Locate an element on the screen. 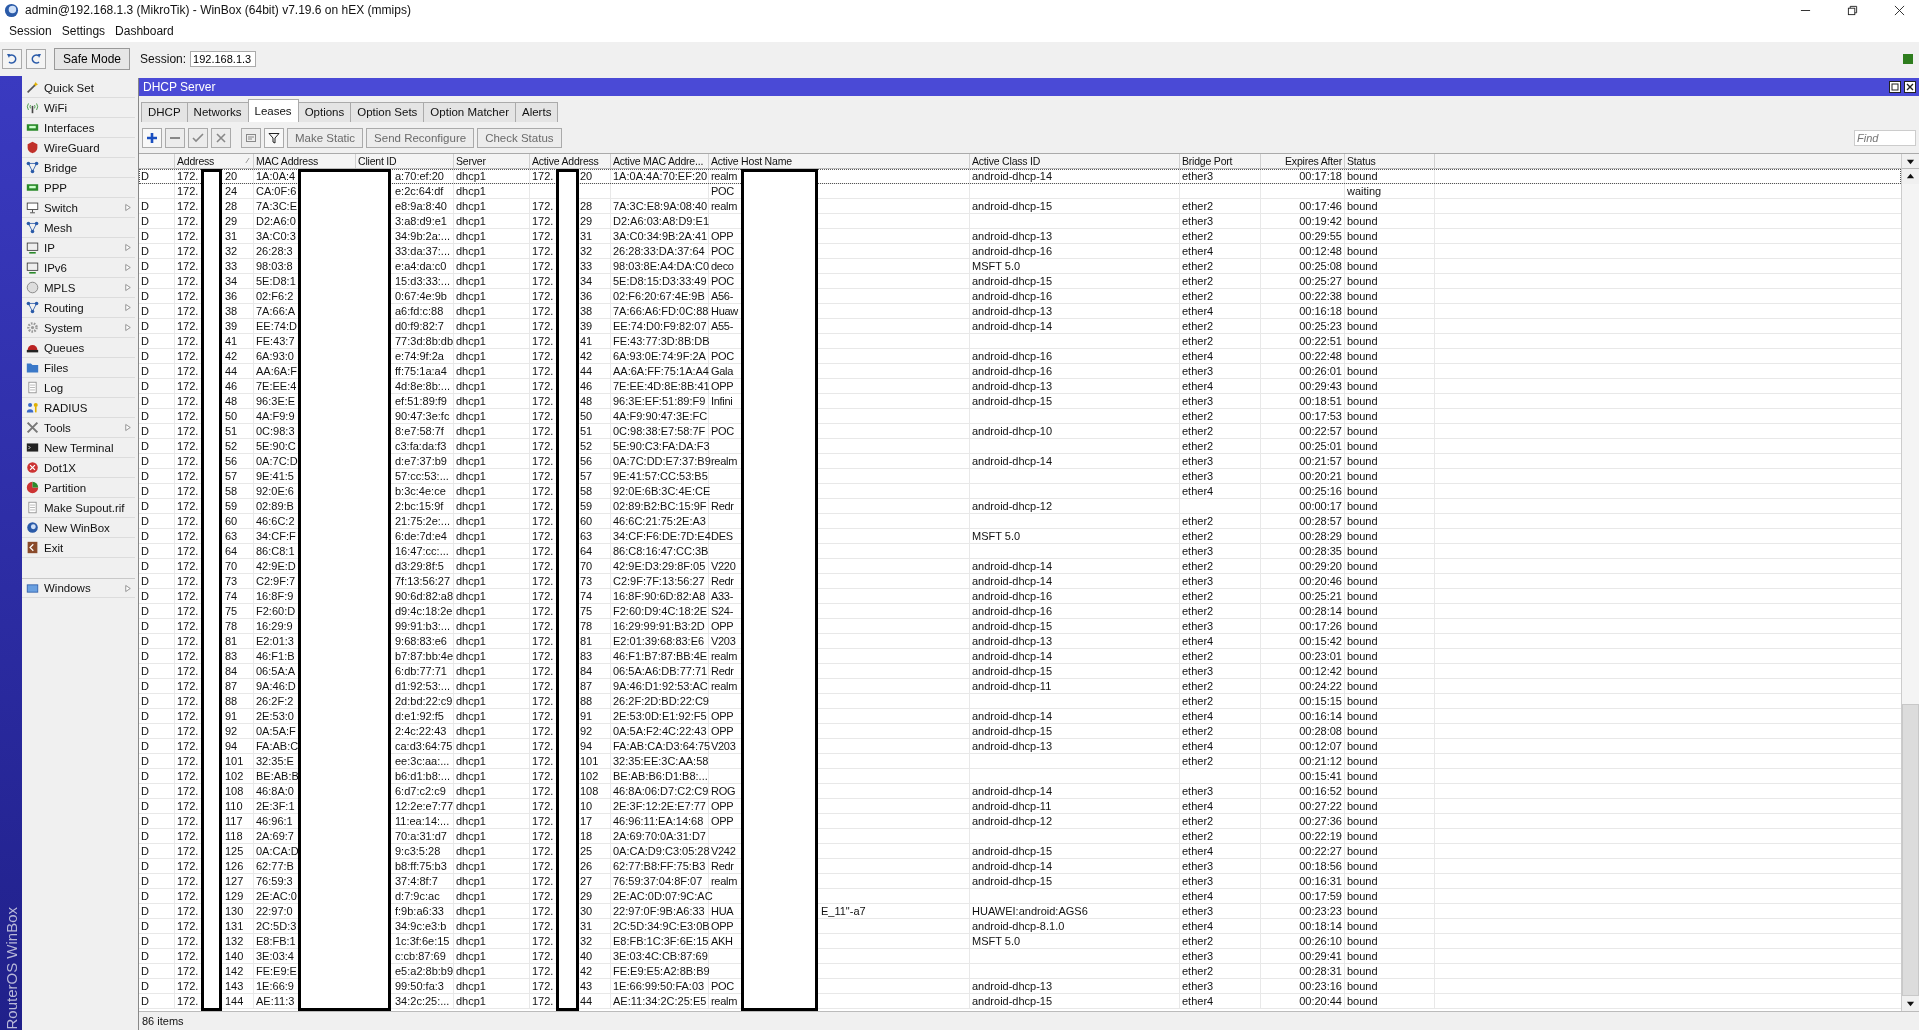 The image size is (1919, 1030). table-cell: 00:29:55 is located at coordinates (1320, 236).